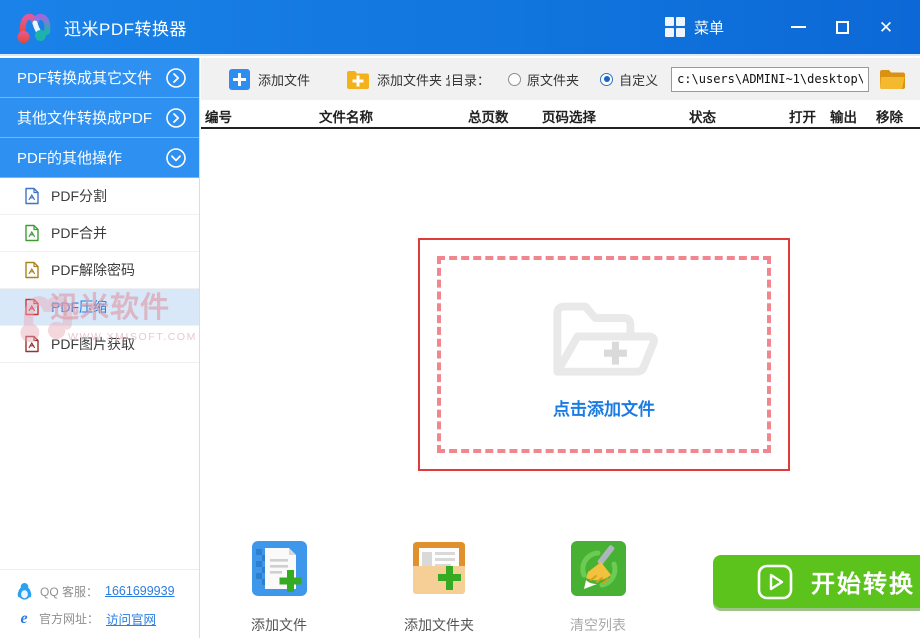  I want to click on maximize-icon, so click(842, 27).